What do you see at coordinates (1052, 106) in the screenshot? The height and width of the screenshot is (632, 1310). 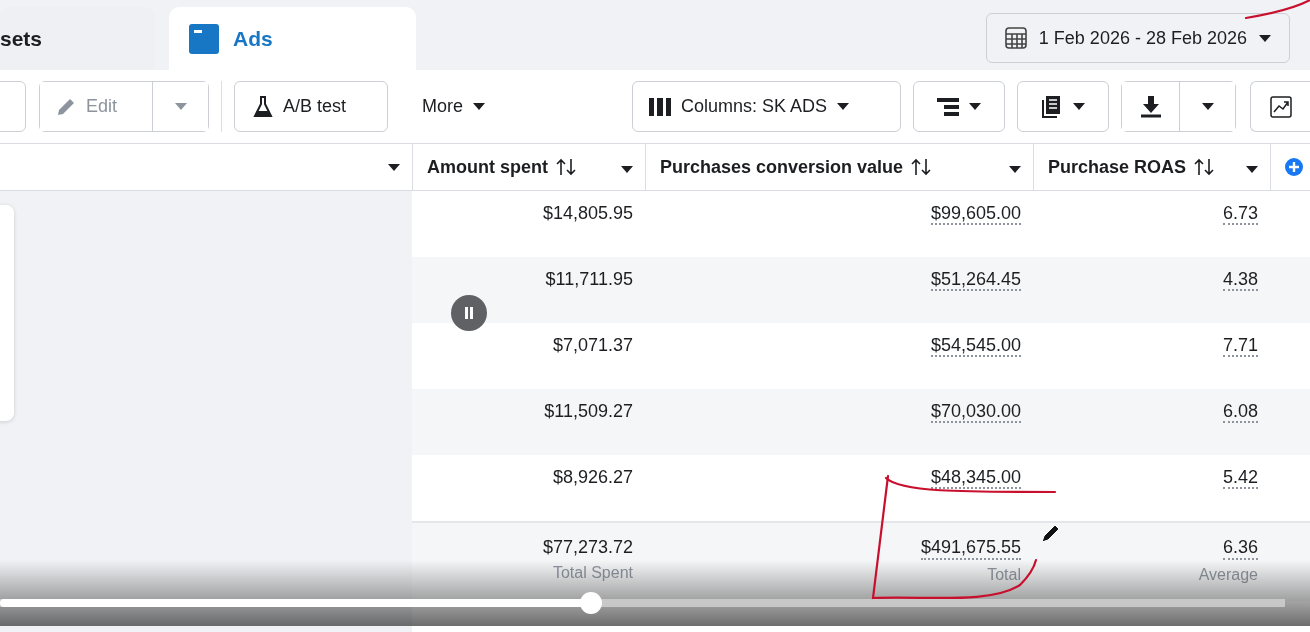 I see `reports-icon` at bounding box center [1052, 106].